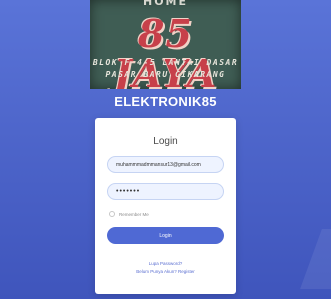 This screenshot has height=299, width=331. Describe the element at coordinates (134, 214) in the screenshot. I see `remember-me-label: Remember Me` at that location.